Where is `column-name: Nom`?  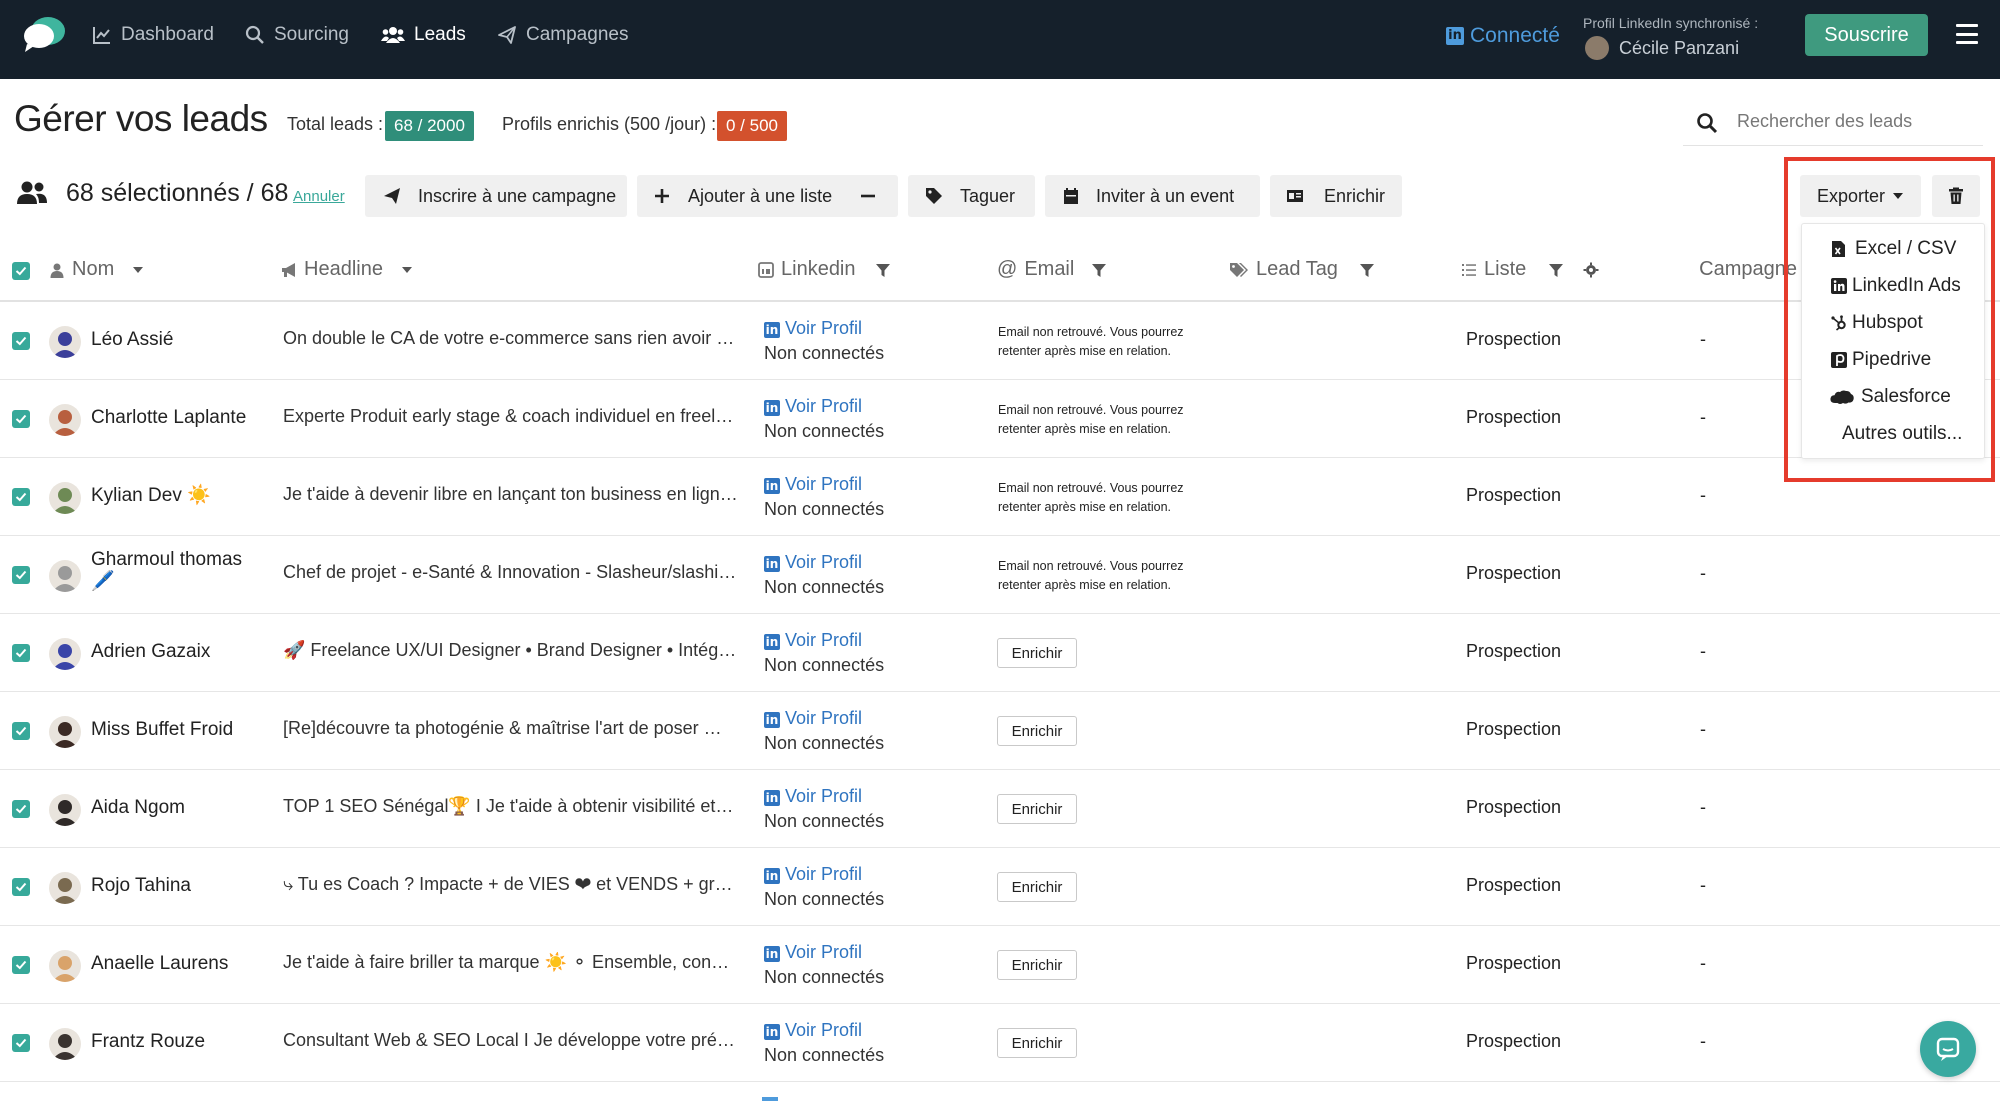 column-name: Nom is located at coordinates (96, 269).